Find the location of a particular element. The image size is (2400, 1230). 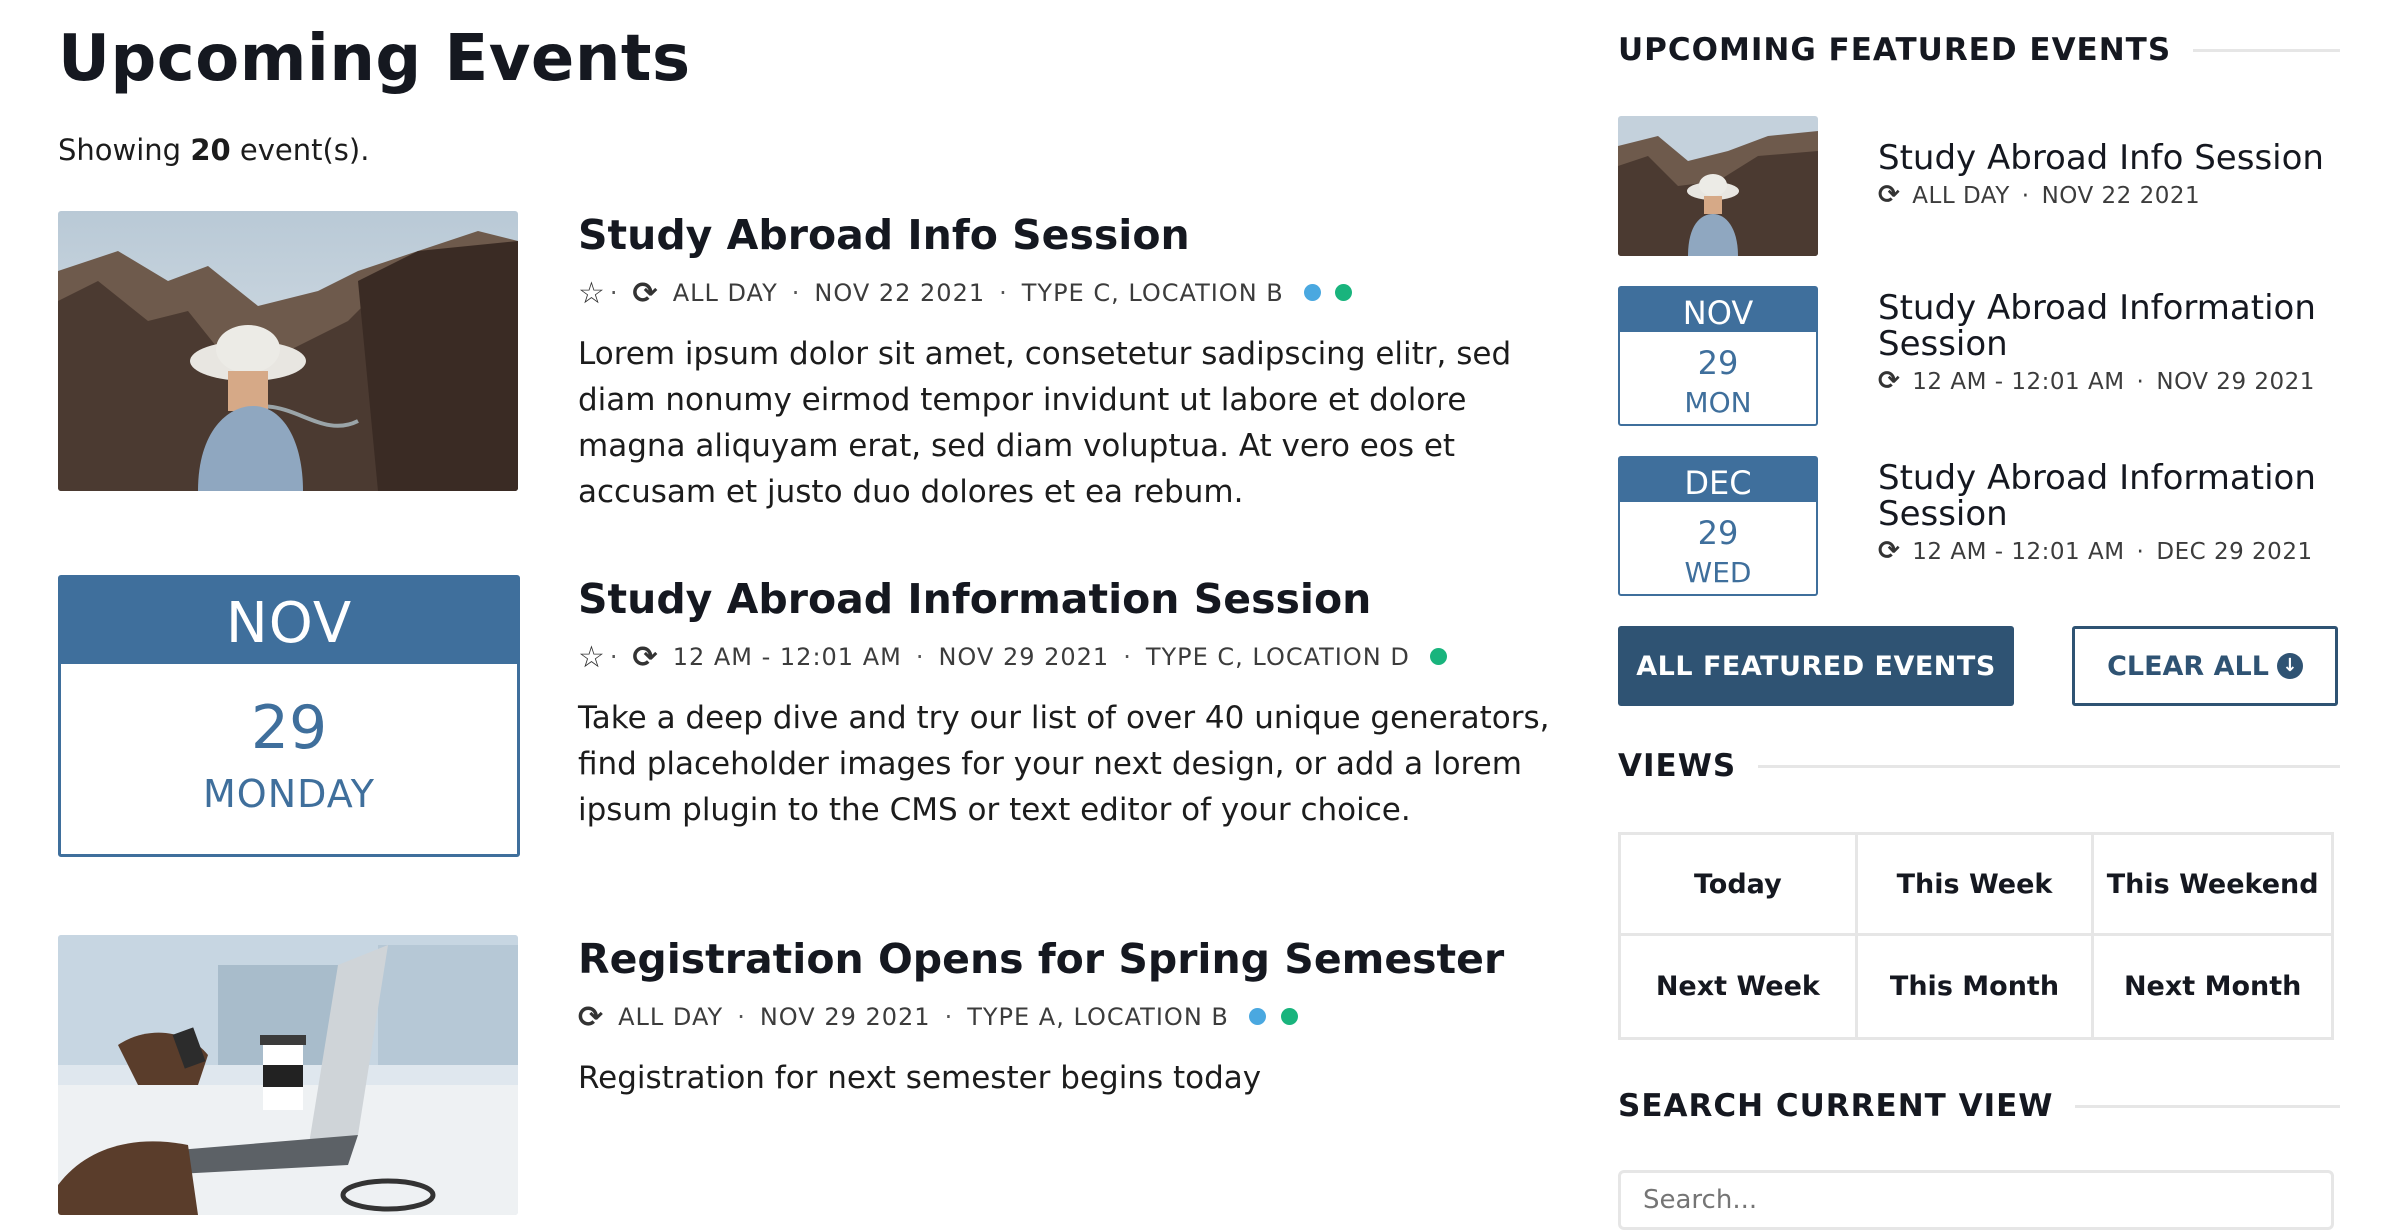

view-next-month: Next Month is located at coordinates (2212, 986).